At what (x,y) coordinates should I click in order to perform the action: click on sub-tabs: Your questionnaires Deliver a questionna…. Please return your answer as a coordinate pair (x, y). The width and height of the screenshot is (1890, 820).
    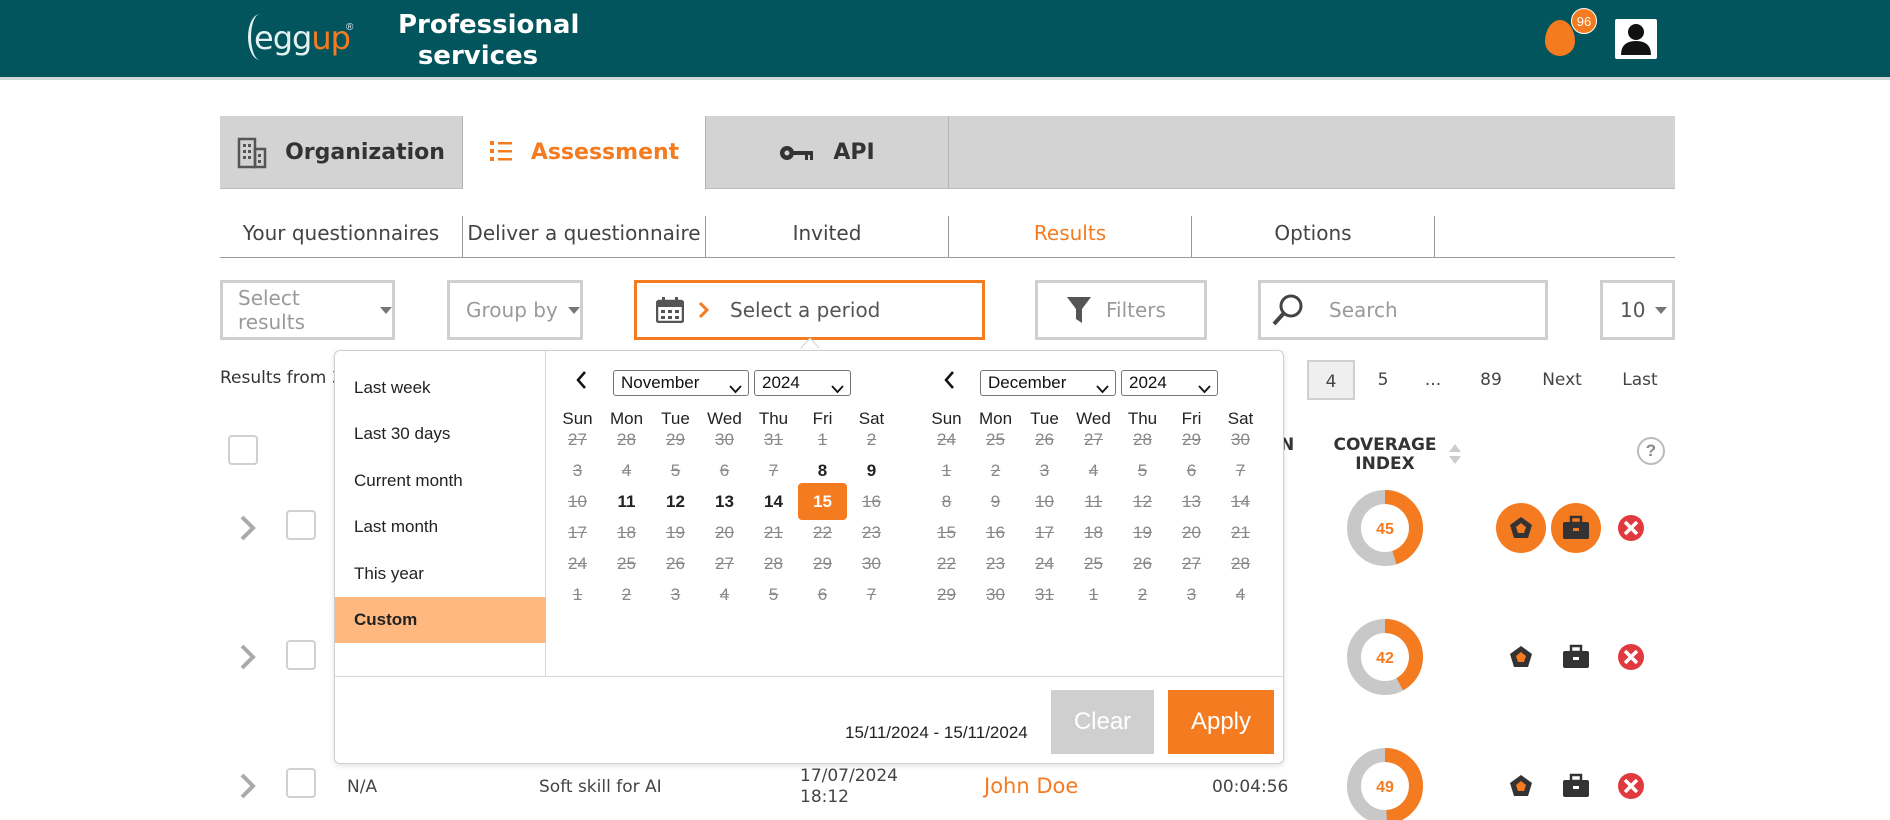
    Looking at the image, I should click on (947, 236).